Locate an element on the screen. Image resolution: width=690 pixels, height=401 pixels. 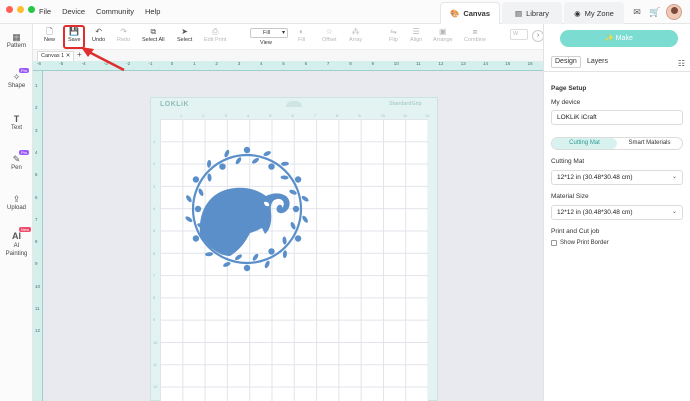
toggle-smart-materials: Smart Materials is located at coordinates (649, 143).